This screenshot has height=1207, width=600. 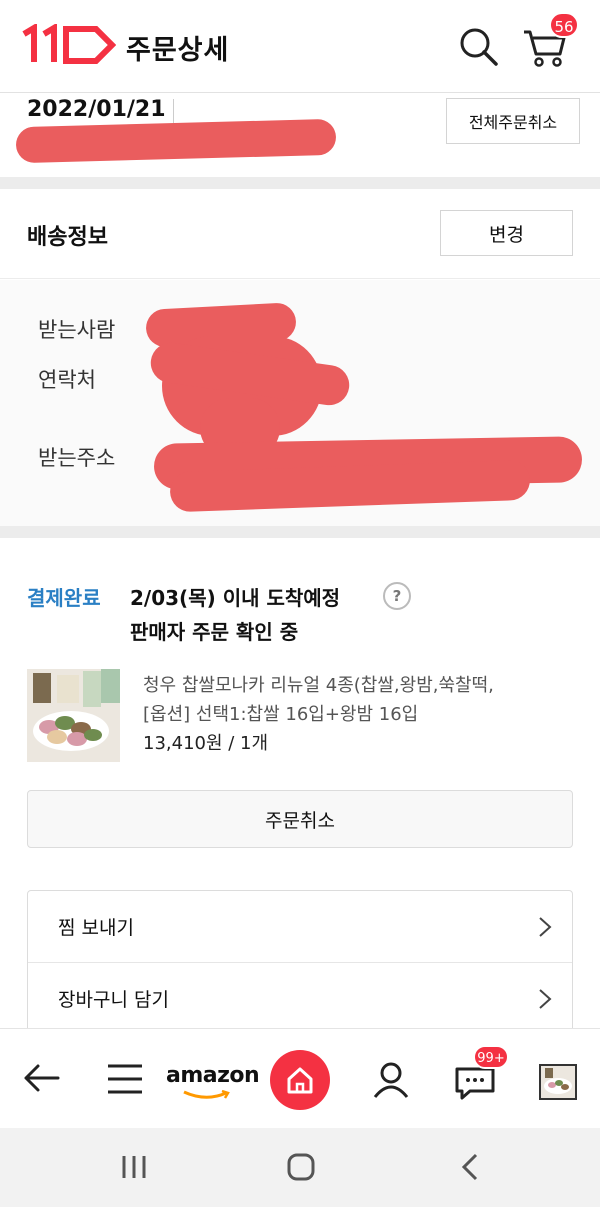 I want to click on add-to-cart-item: 장바구니 담기, so click(x=300, y=999).